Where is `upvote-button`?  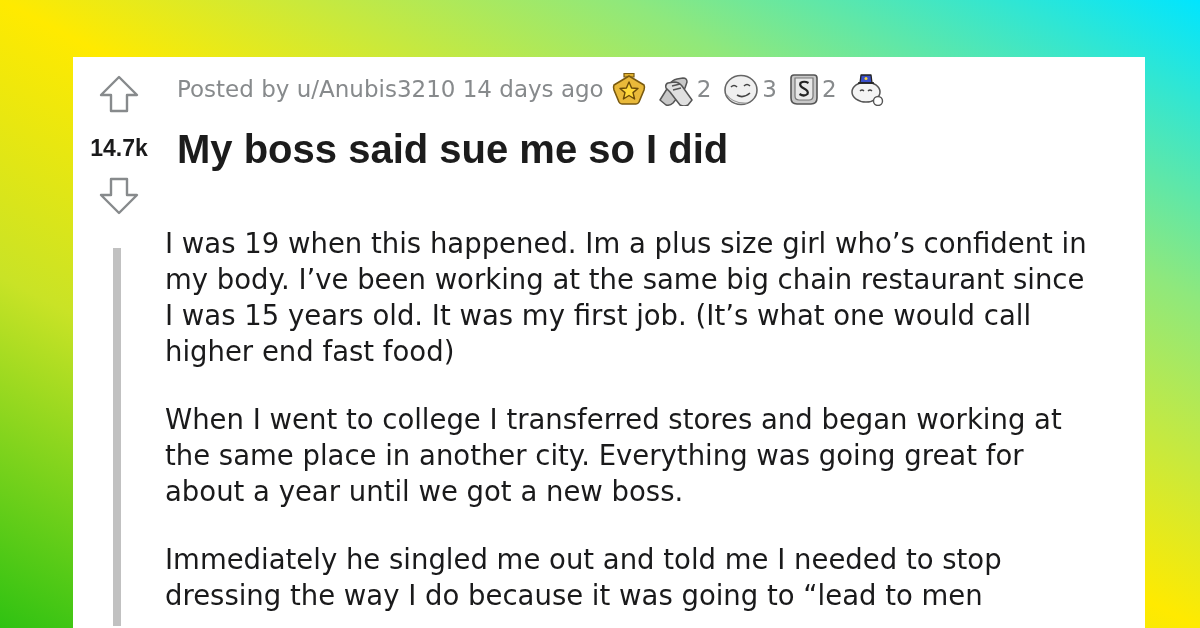
upvote-button is located at coordinates (119, 94).